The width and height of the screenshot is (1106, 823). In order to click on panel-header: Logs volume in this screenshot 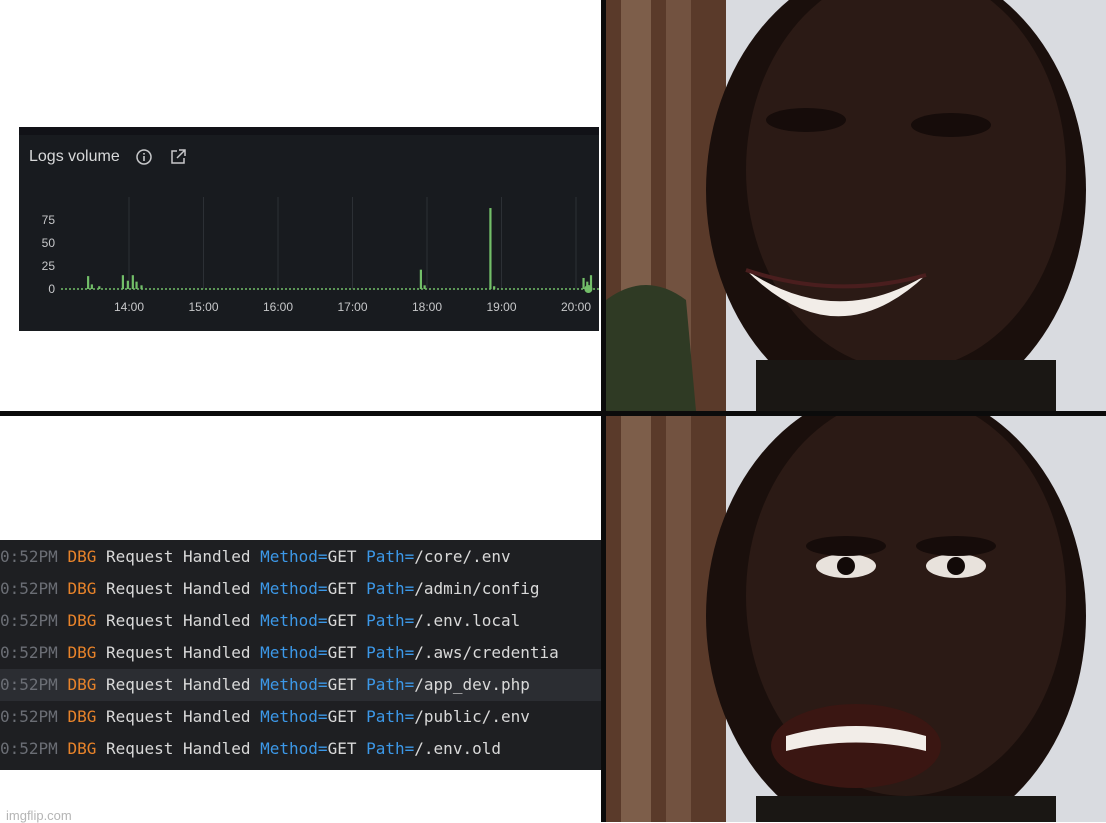, I will do `click(108, 157)`.